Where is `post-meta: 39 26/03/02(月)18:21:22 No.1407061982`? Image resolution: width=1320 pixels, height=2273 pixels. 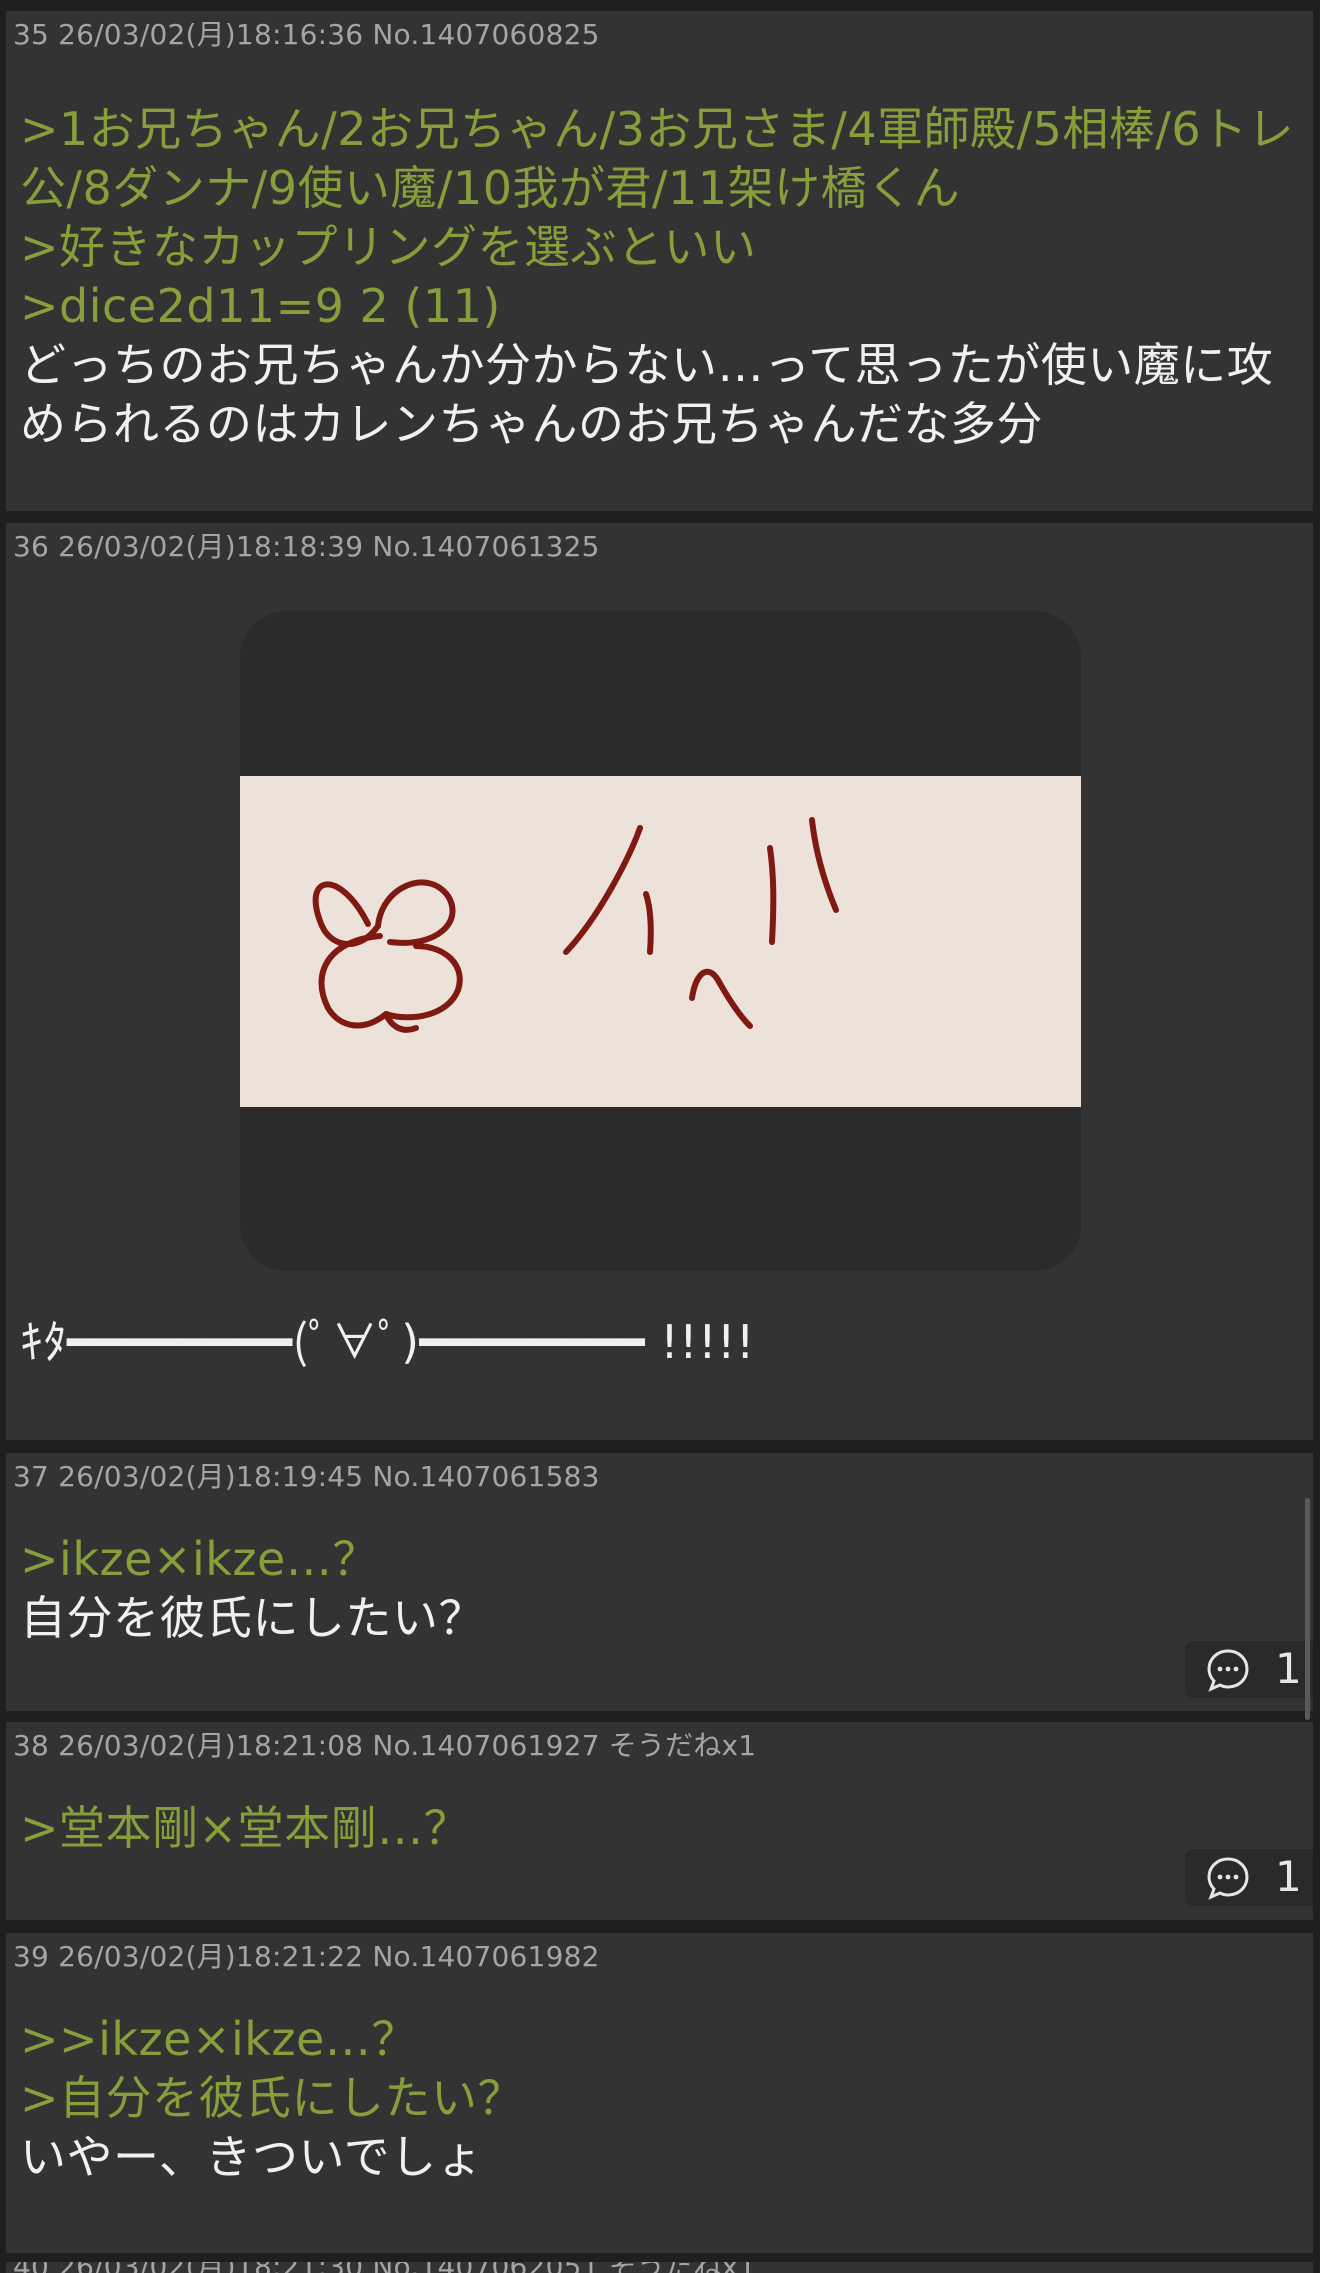 post-meta: 39 26/03/02(月)18:21:22 No.1407061982 is located at coordinates (306, 1956).